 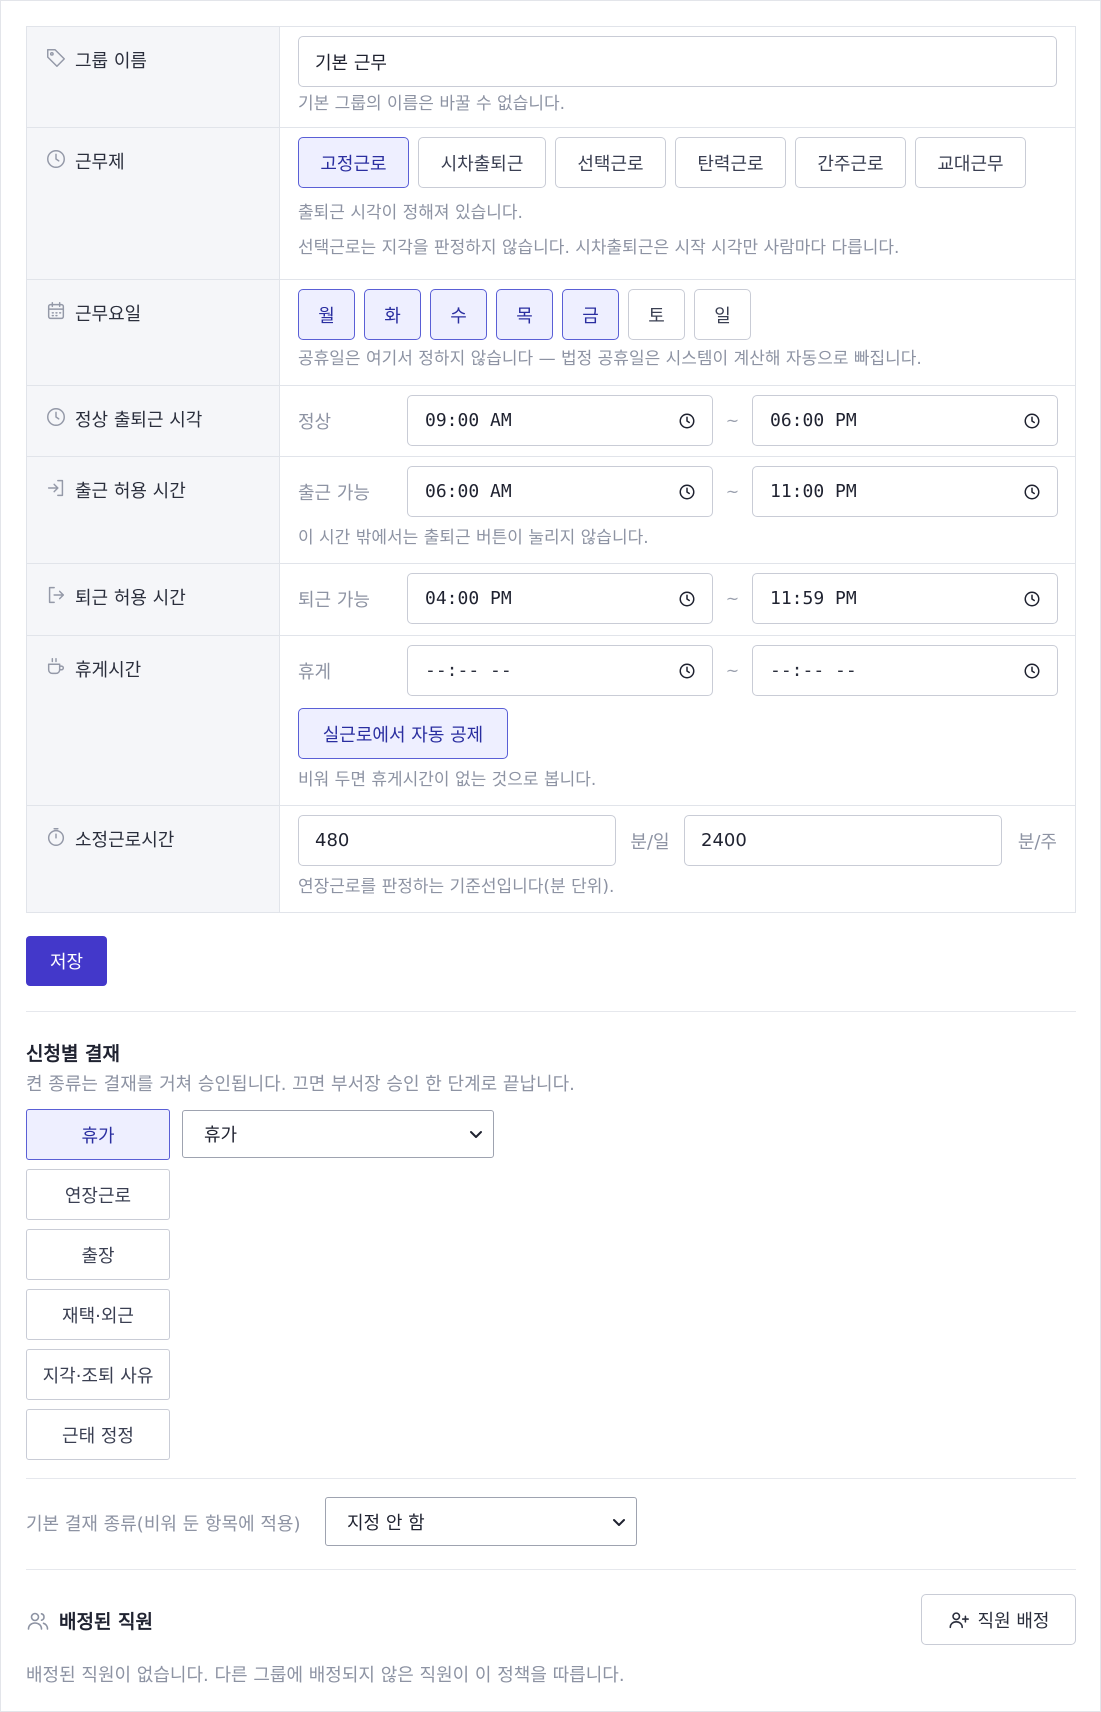 I want to click on approval-type-overtime: 연장근로, so click(x=98, y=1194).